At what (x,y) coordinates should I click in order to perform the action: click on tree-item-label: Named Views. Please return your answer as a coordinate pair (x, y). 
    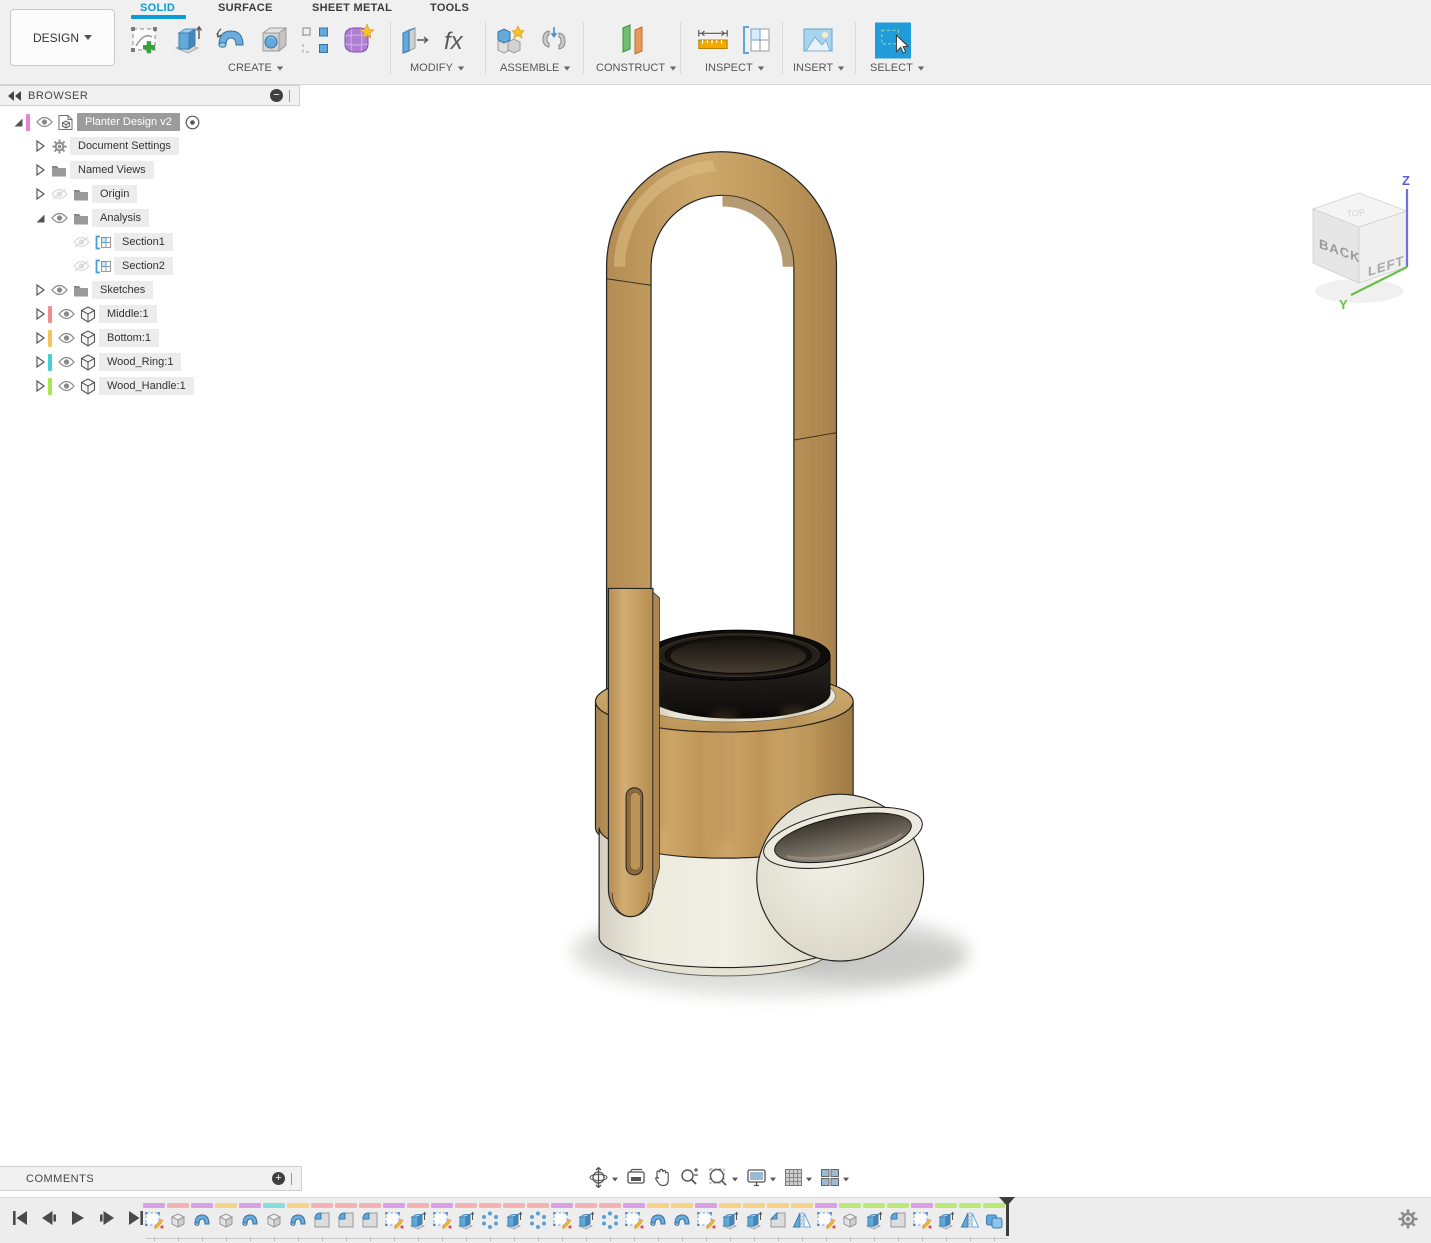
    Looking at the image, I should click on (112, 170).